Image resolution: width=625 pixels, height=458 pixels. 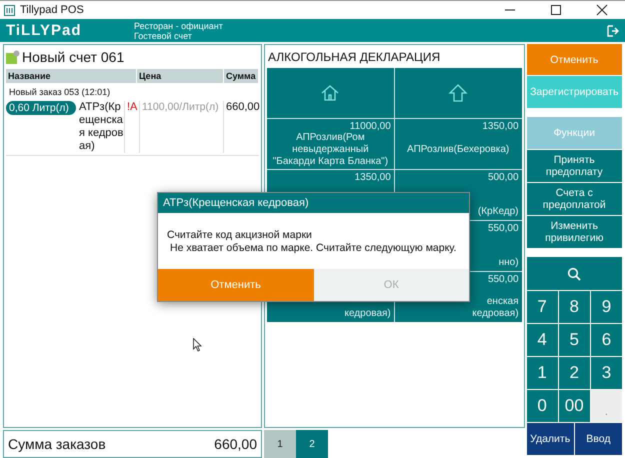 What do you see at coordinates (131, 127) in the screenshot?
I see `item-flag: !A` at bounding box center [131, 127].